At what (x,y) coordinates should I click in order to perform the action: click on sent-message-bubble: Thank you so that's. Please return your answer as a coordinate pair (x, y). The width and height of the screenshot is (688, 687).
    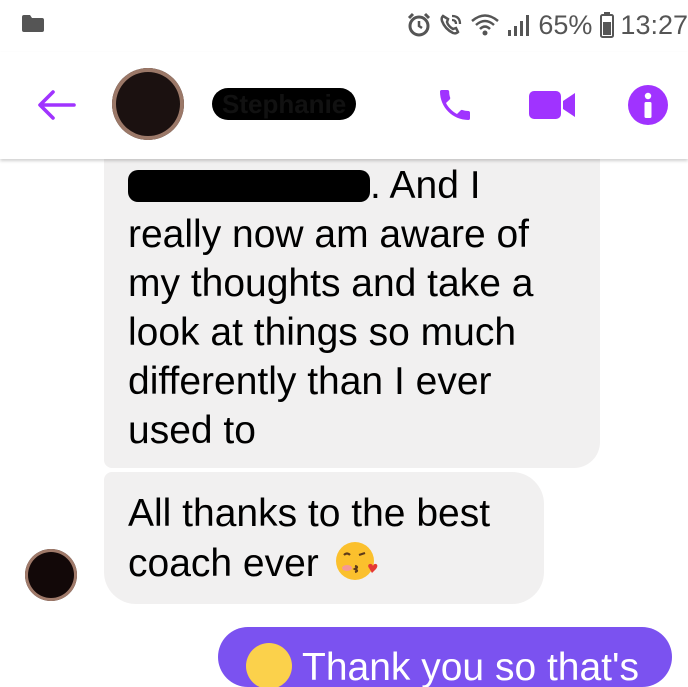
    Looking at the image, I should click on (445, 657).